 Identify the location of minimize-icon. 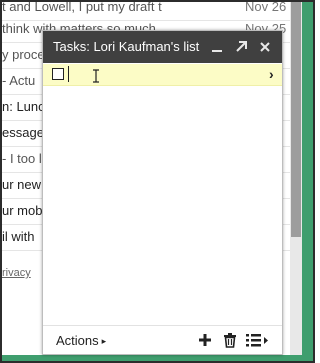
(217, 47).